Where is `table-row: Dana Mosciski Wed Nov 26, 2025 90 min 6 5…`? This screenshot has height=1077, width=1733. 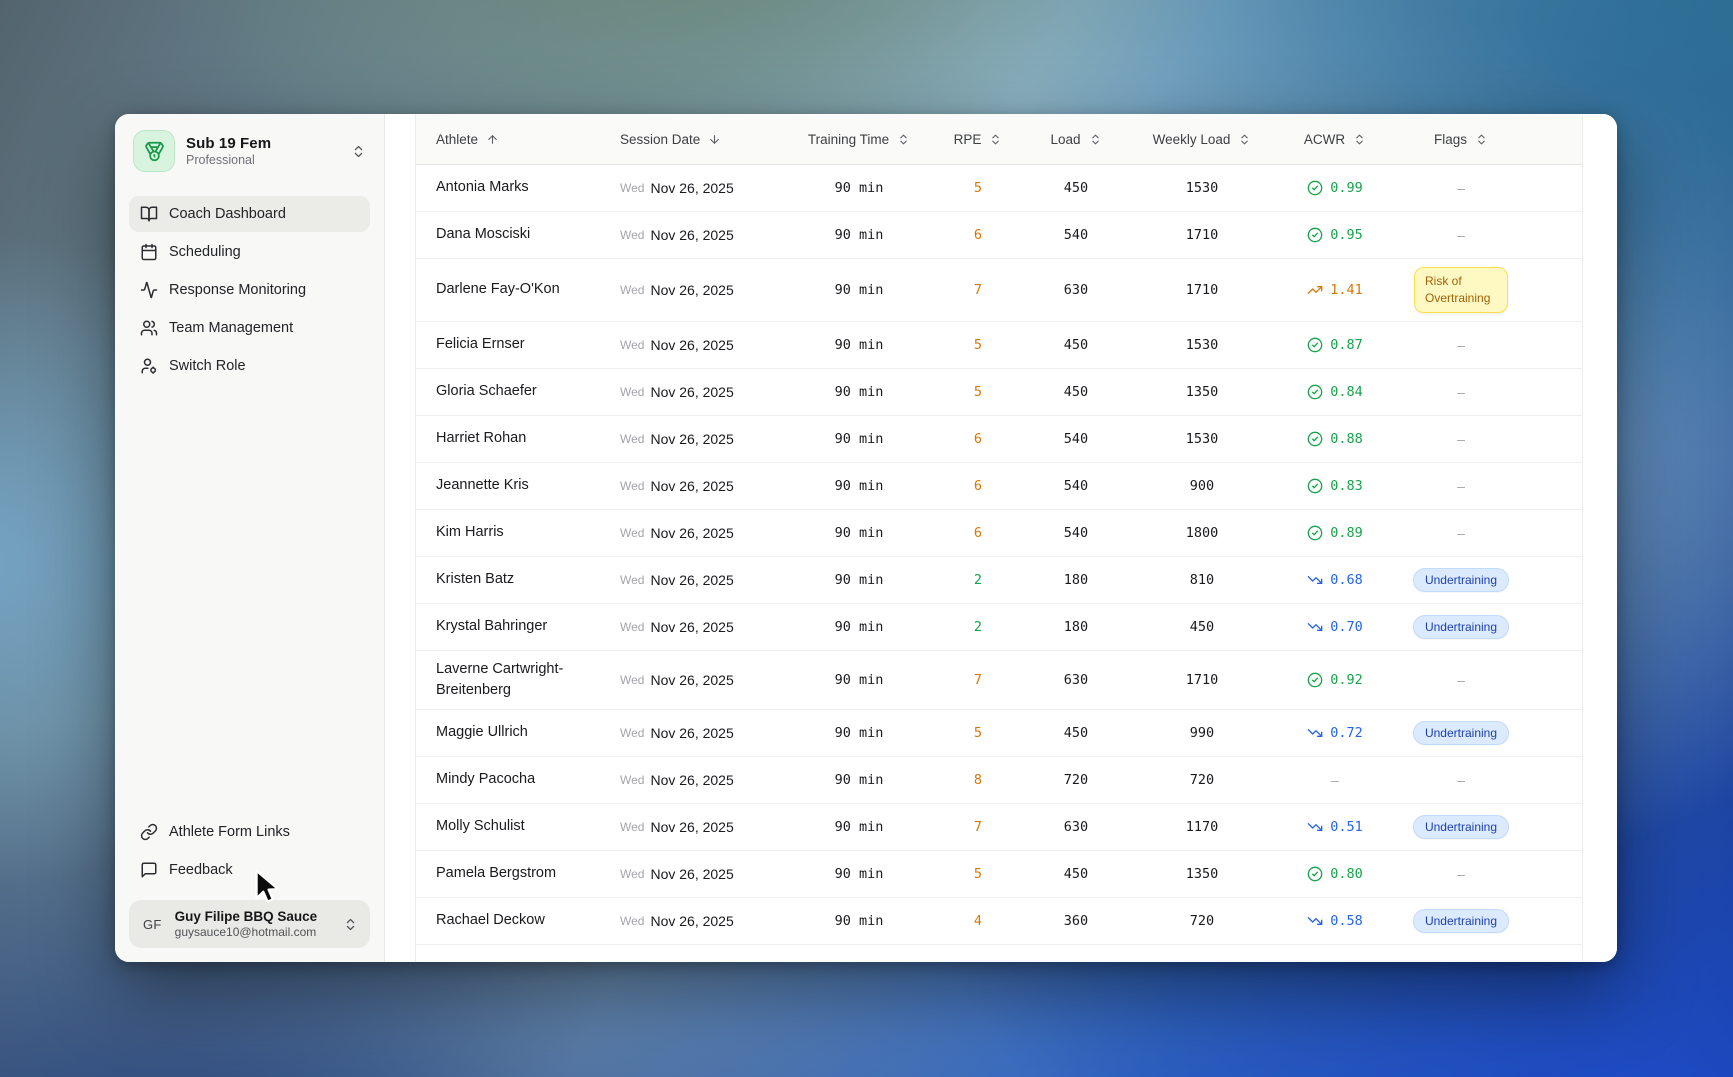 table-row: Dana Mosciski Wed Nov 26, 2025 90 min 6 5… is located at coordinates (999, 235).